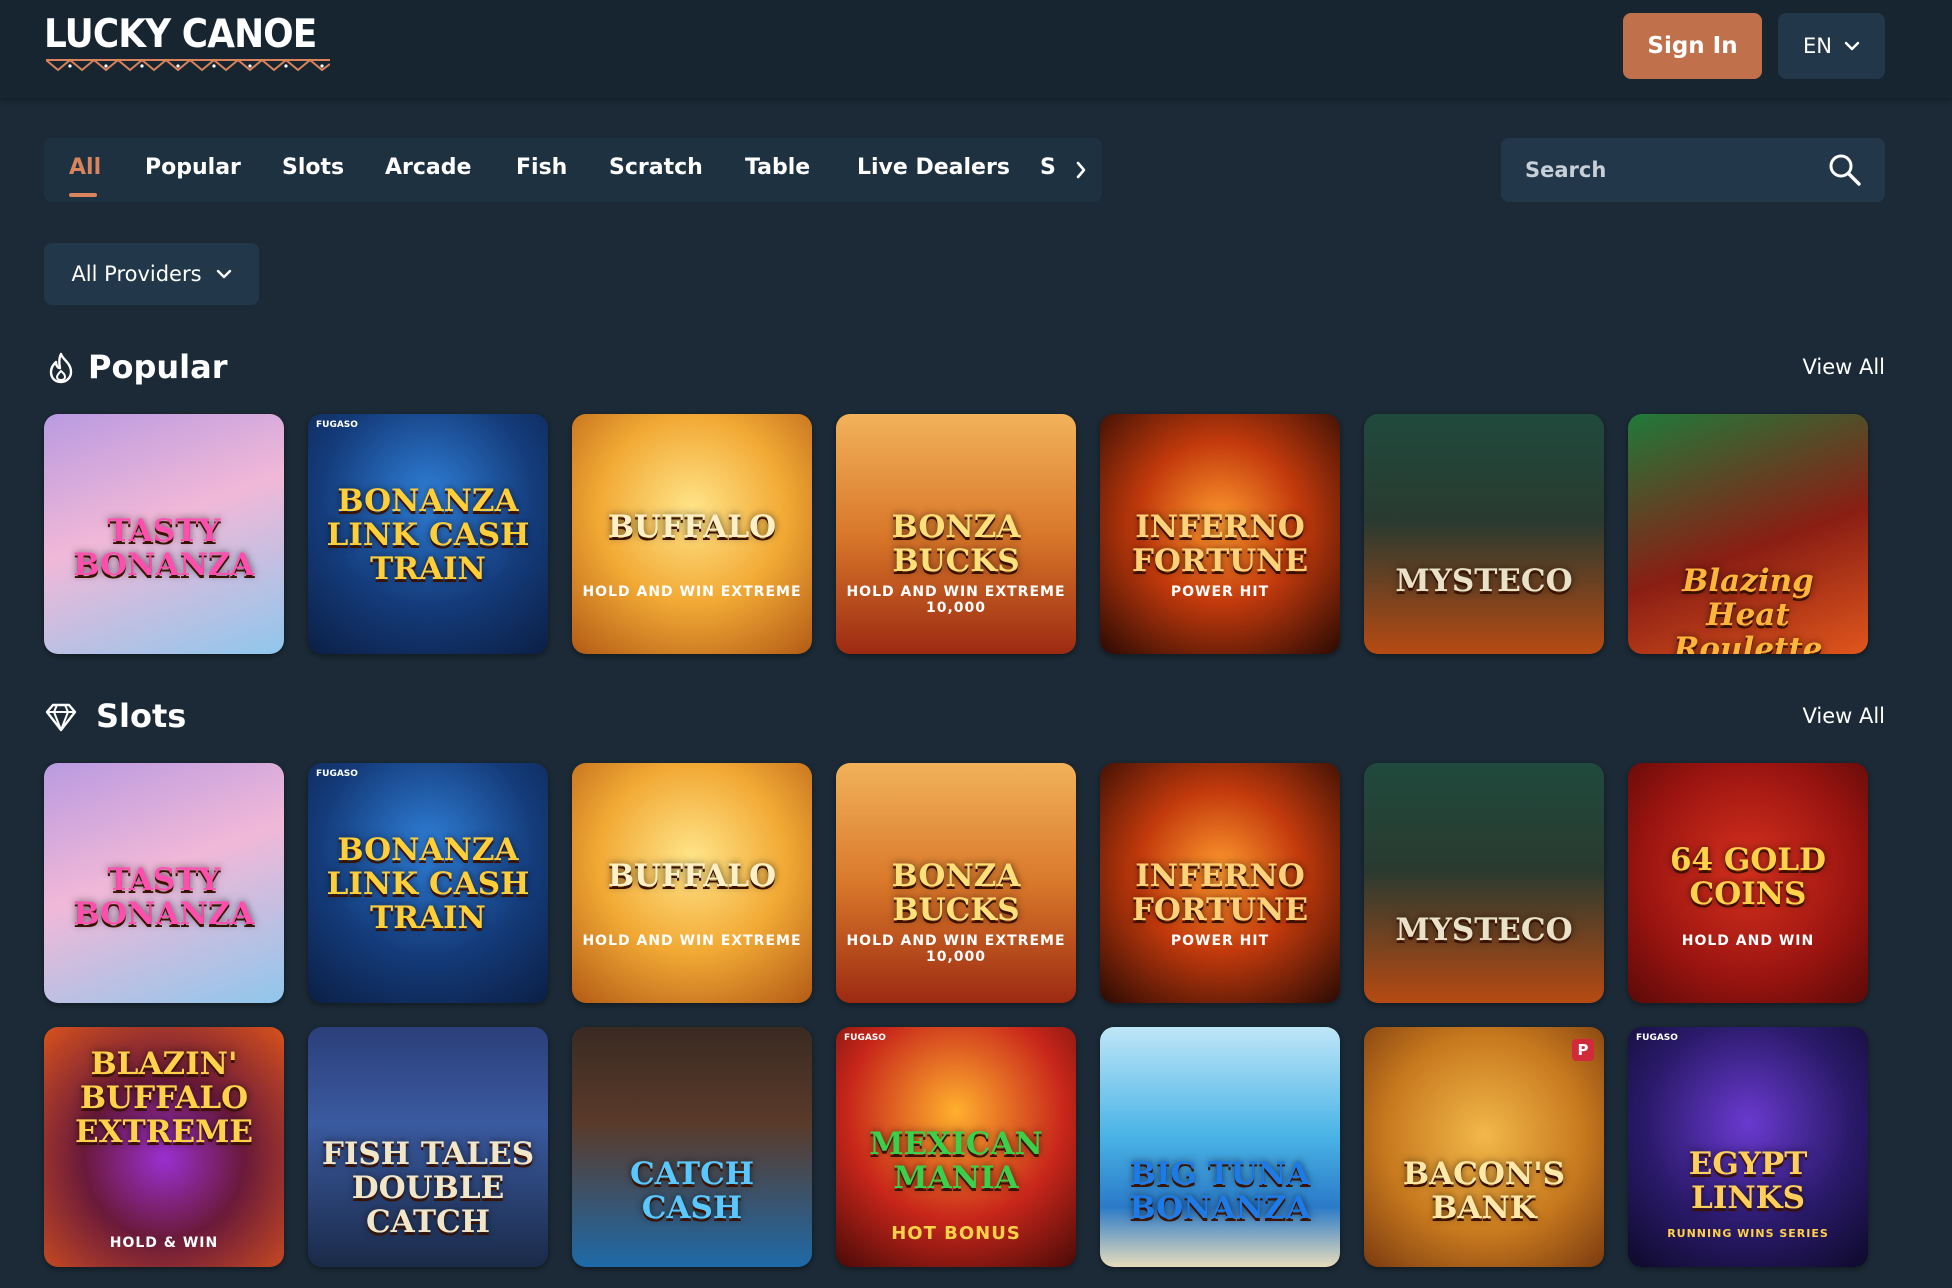 This screenshot has height=1288, width=1952. I want to click on game-tile: FUGASO EGYPT LINKS RUNNING WINS SERIES, so click(1748, 1147).